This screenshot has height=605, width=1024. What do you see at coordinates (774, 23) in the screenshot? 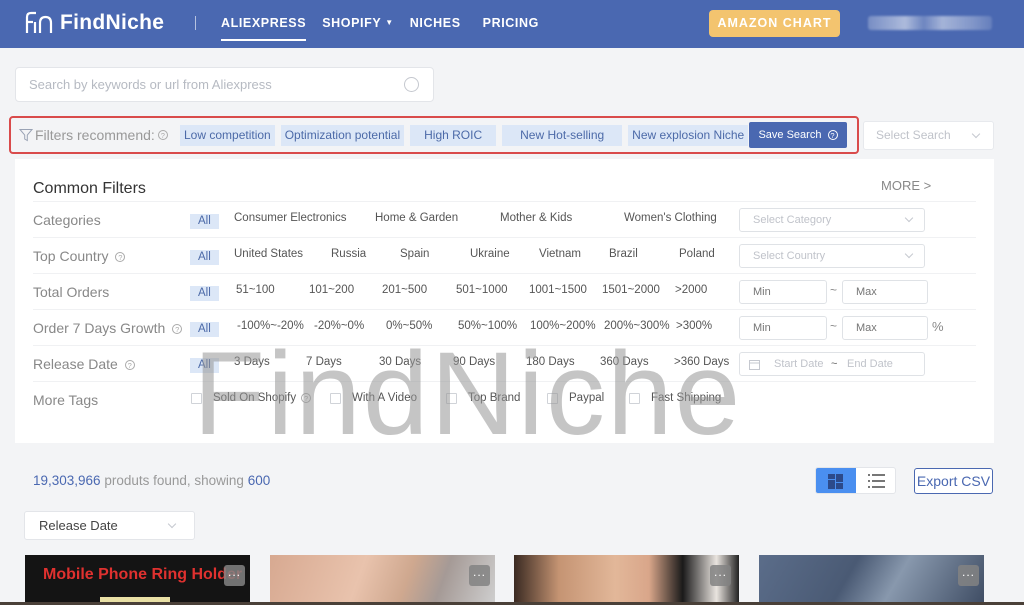
I see `amazon-chart-button: AMAZON CHART` at bounding box center [774, 23].